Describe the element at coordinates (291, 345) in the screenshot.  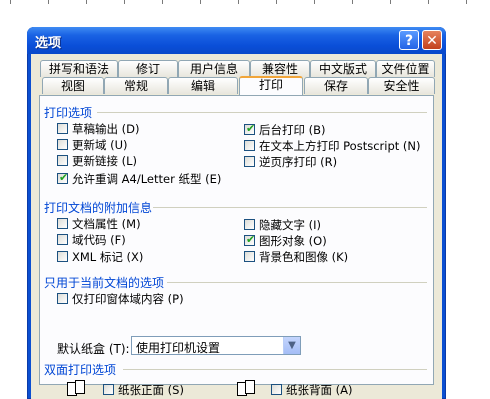
I see `chevron-down-icon: ▼` at that location.